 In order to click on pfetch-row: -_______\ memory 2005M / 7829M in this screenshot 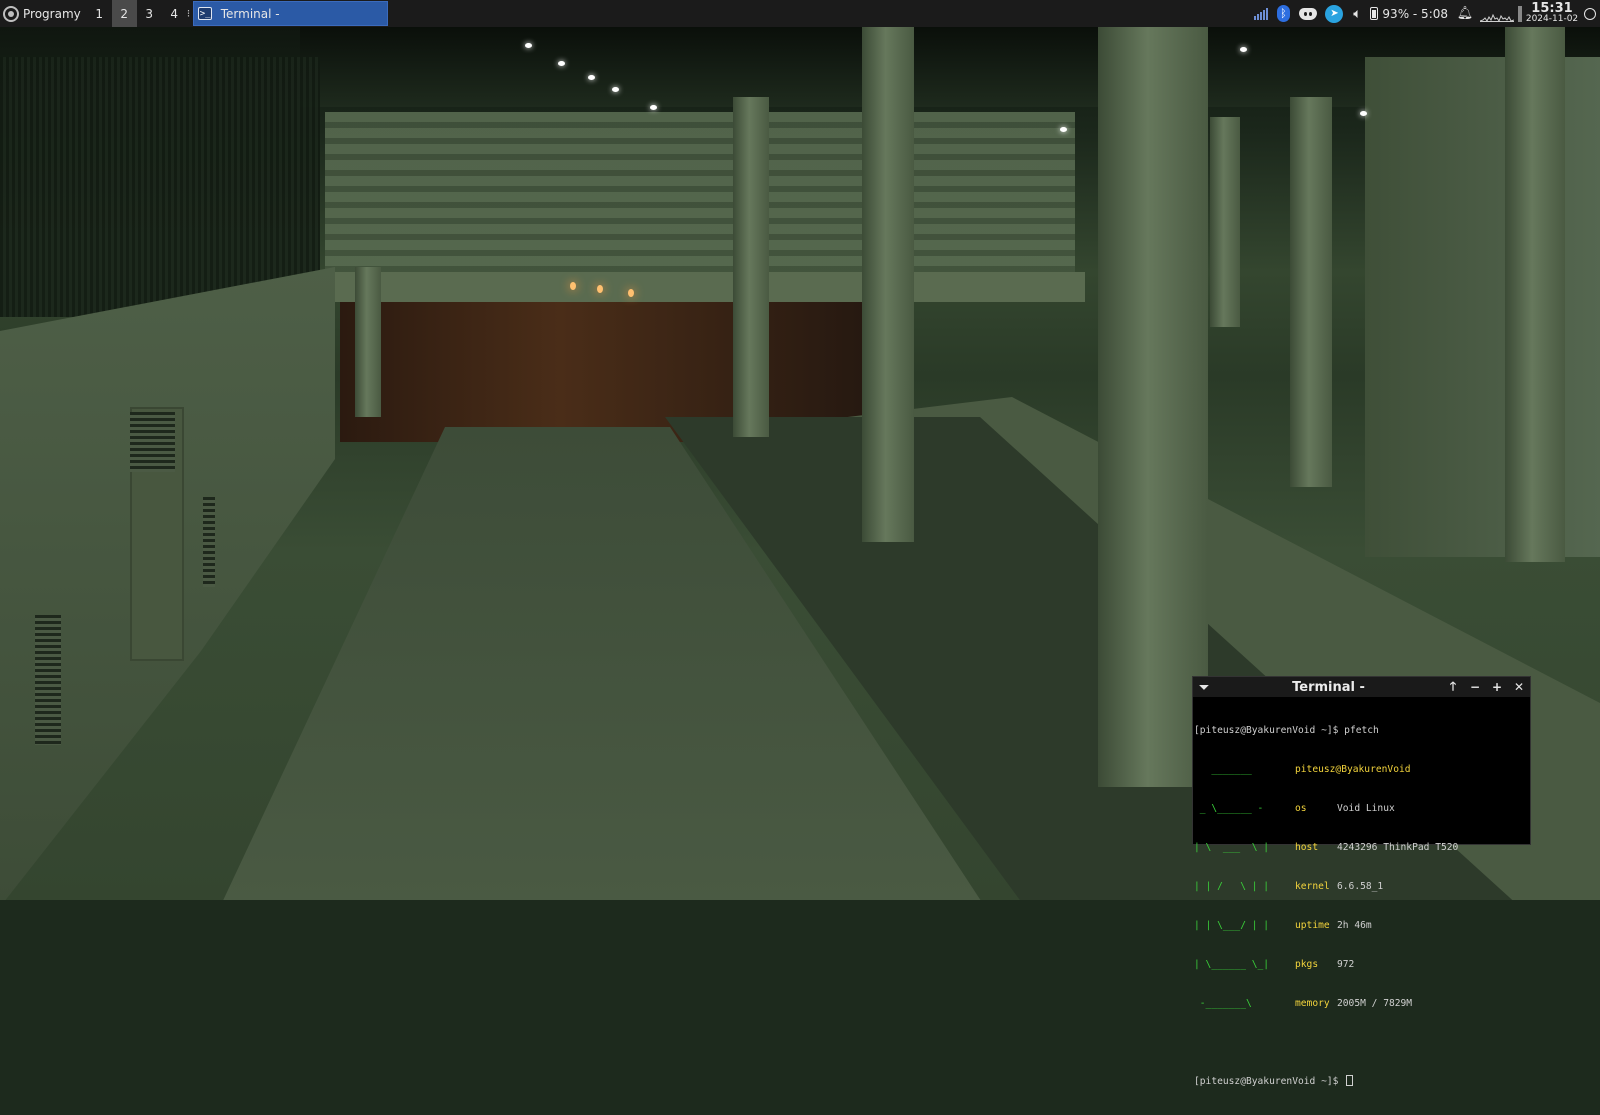, I will do `click(1361, 1003)`.